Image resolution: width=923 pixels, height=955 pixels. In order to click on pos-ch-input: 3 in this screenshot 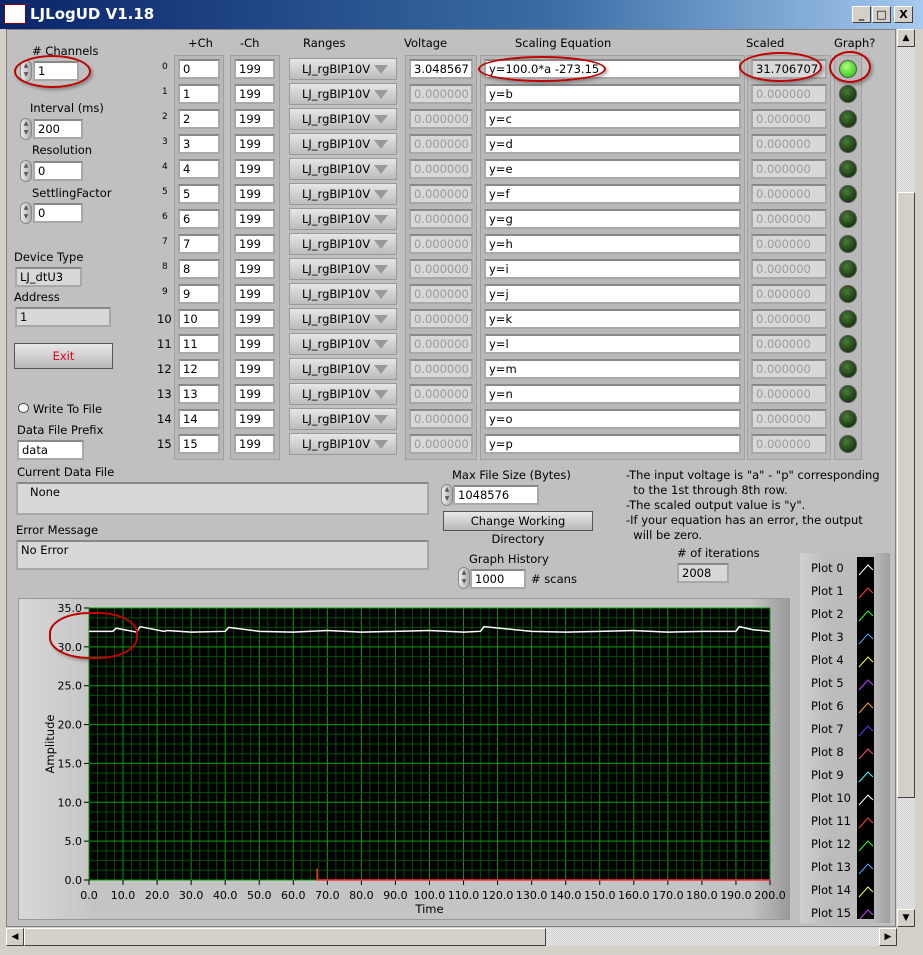, I will do `click(199, 144)`.